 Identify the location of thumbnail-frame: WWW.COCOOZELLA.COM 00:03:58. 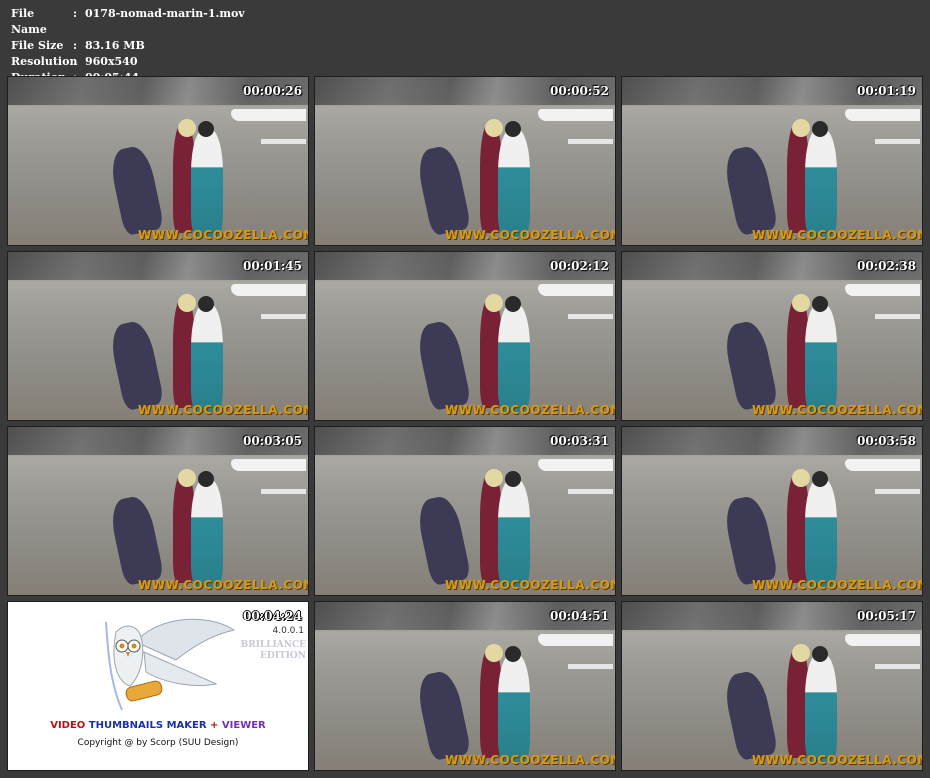
(772, 511).